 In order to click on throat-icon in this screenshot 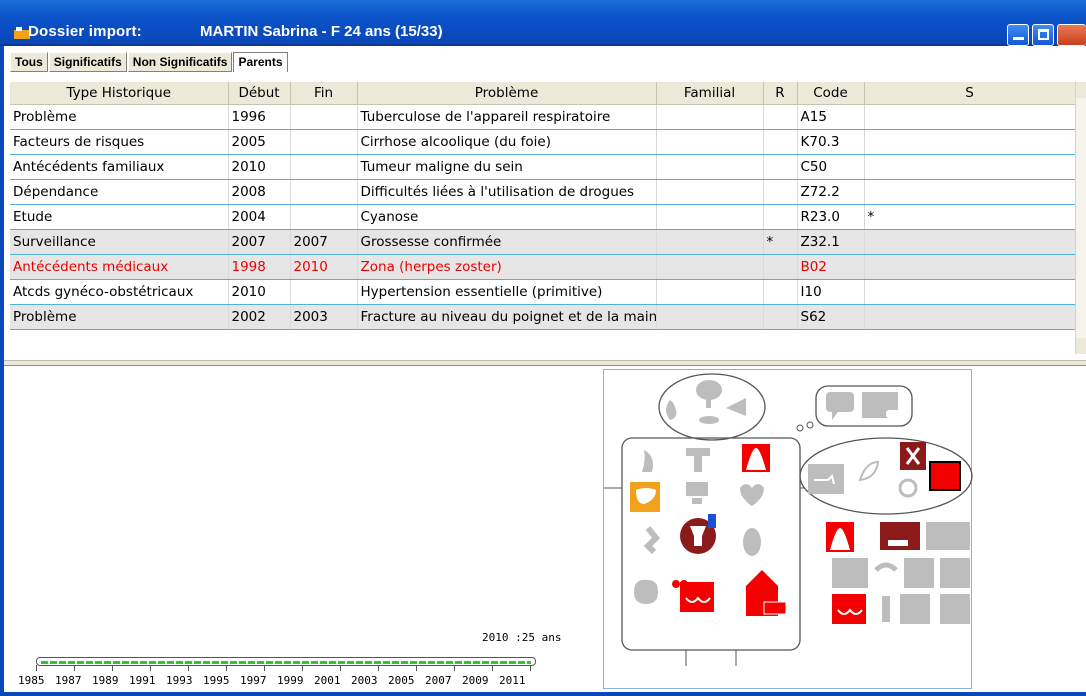, I will do `click(698, 460)`.